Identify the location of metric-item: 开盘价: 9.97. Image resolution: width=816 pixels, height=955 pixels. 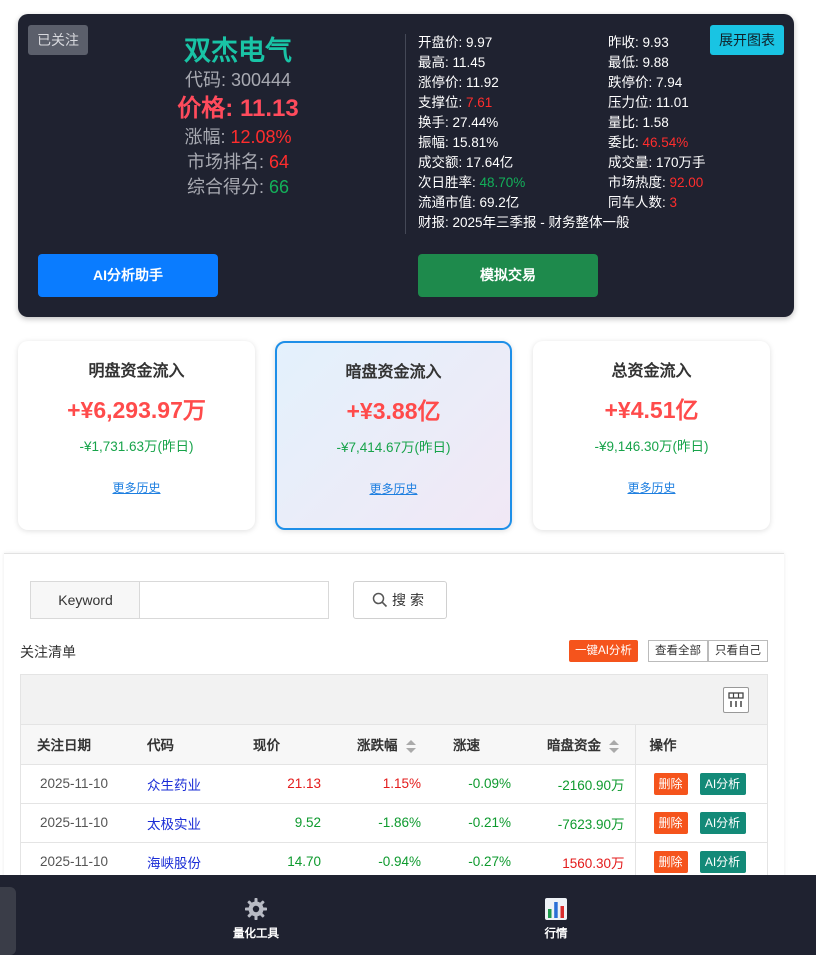
(513, 43).